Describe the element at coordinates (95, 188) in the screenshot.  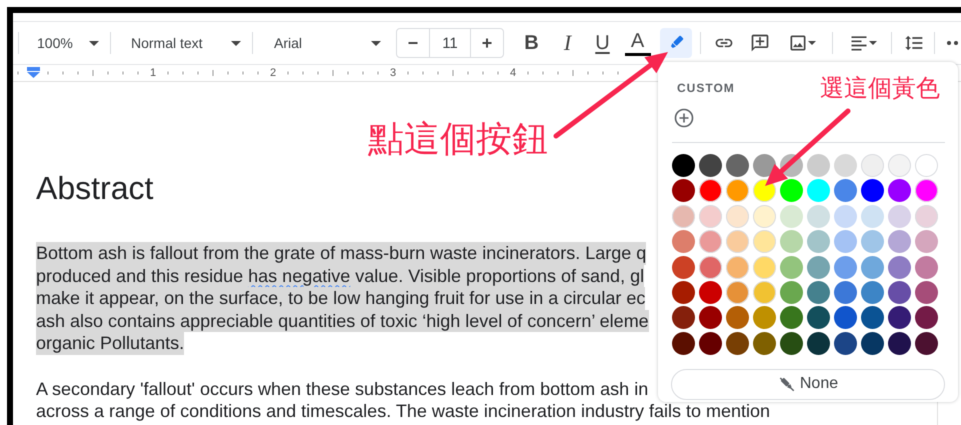
I see `heading: Abstract` at that location.